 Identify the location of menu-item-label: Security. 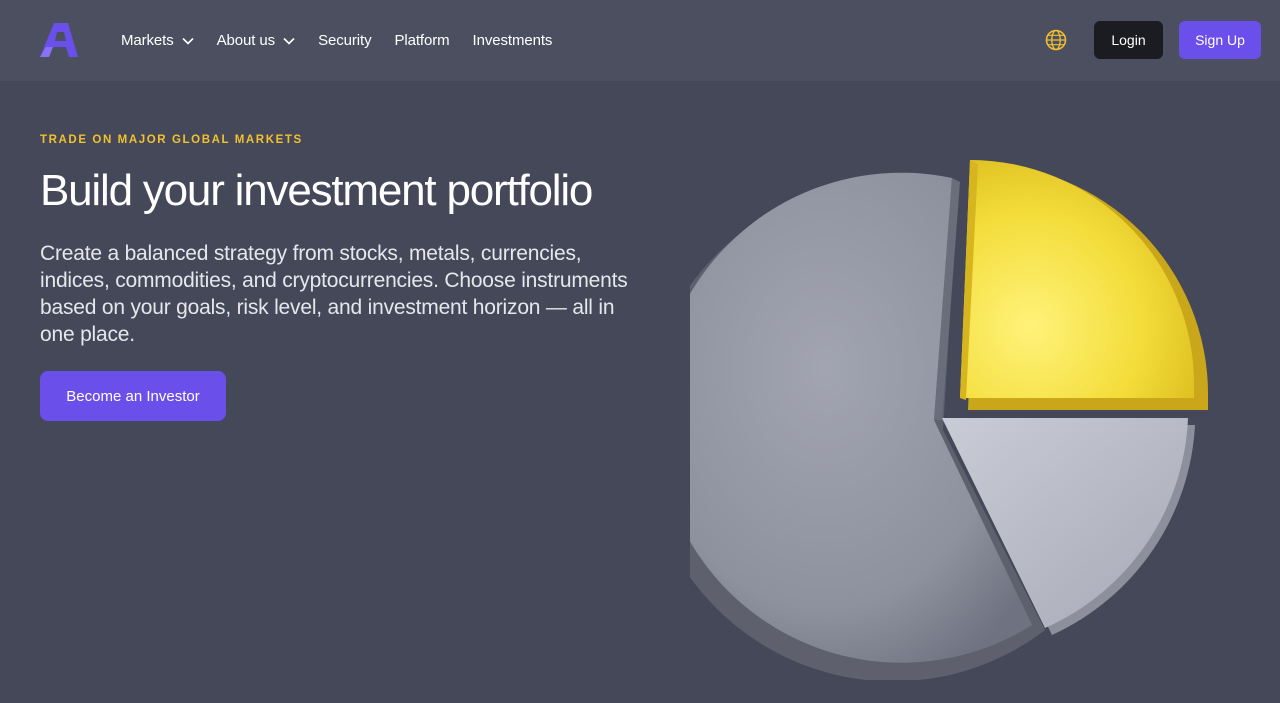
(345, 40).